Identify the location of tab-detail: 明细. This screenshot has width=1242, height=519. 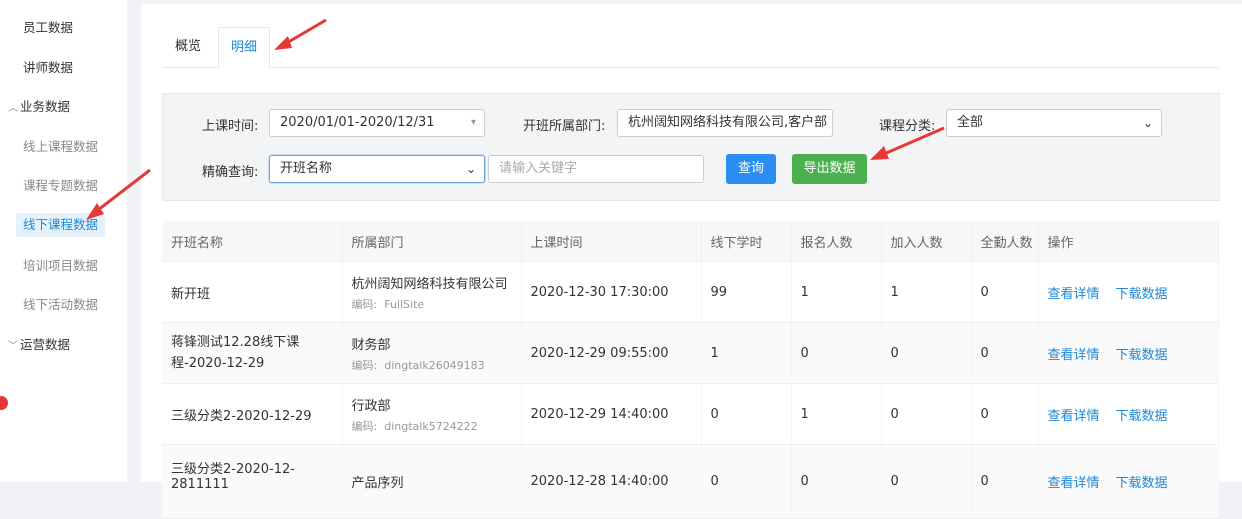
(244, 48).